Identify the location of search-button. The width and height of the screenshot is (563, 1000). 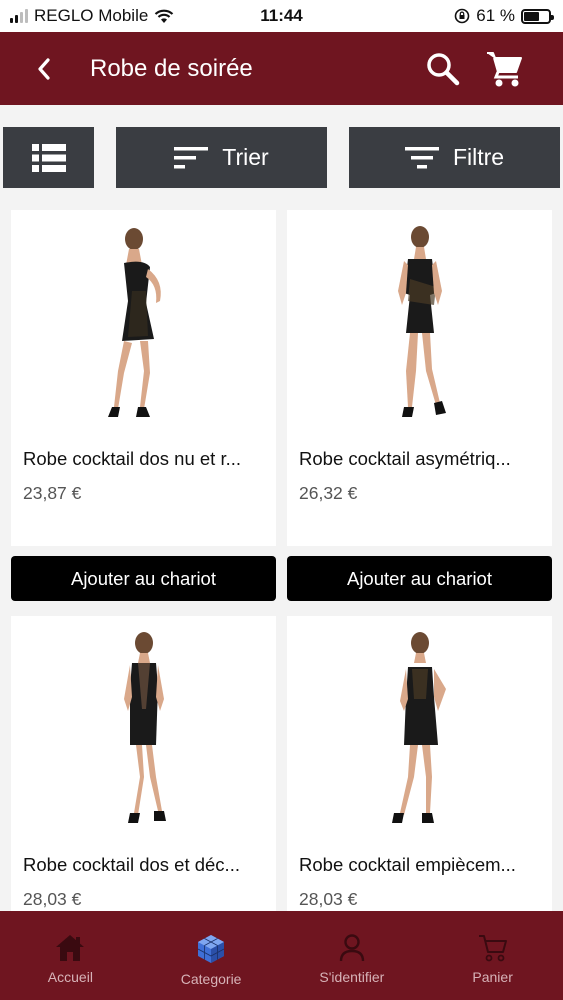
(443, 69).